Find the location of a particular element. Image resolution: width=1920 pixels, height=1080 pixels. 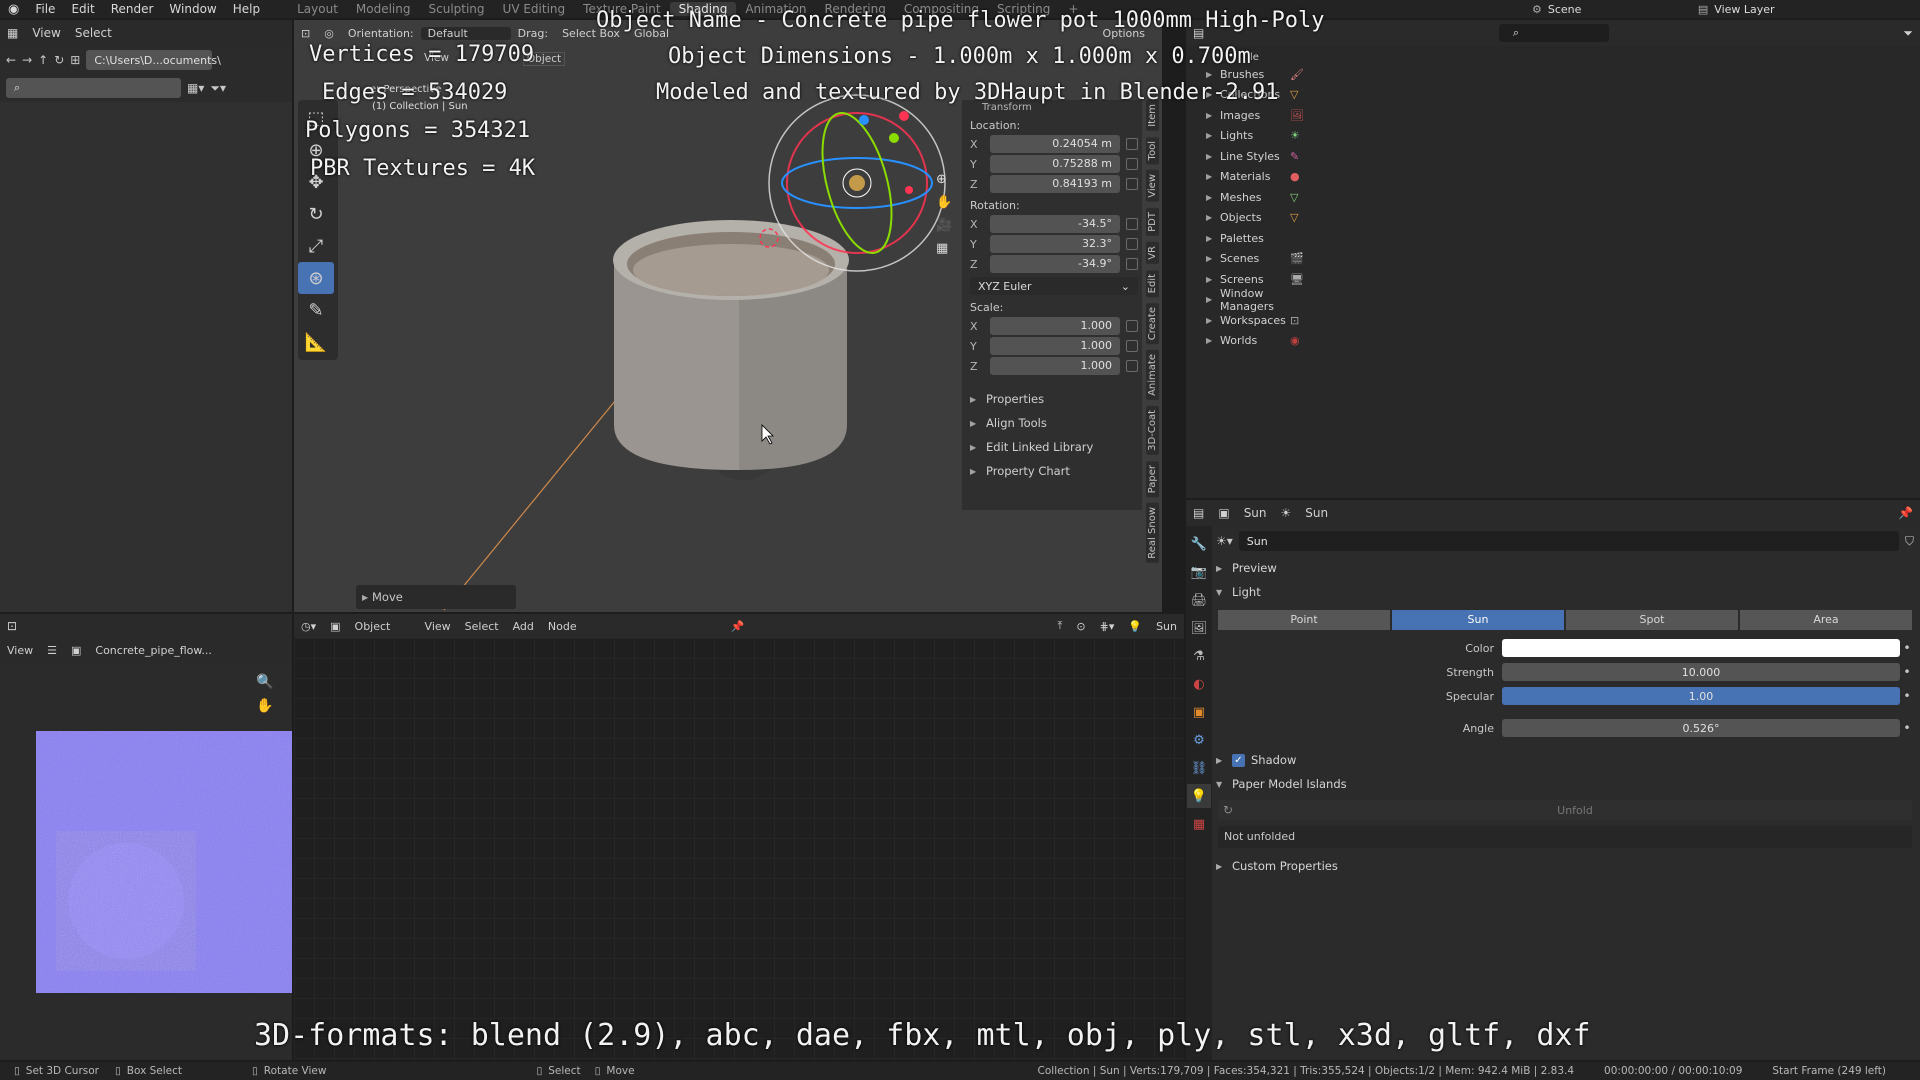

constraints-tab-icon: ⛓ is located at coordinates (1199, 768).